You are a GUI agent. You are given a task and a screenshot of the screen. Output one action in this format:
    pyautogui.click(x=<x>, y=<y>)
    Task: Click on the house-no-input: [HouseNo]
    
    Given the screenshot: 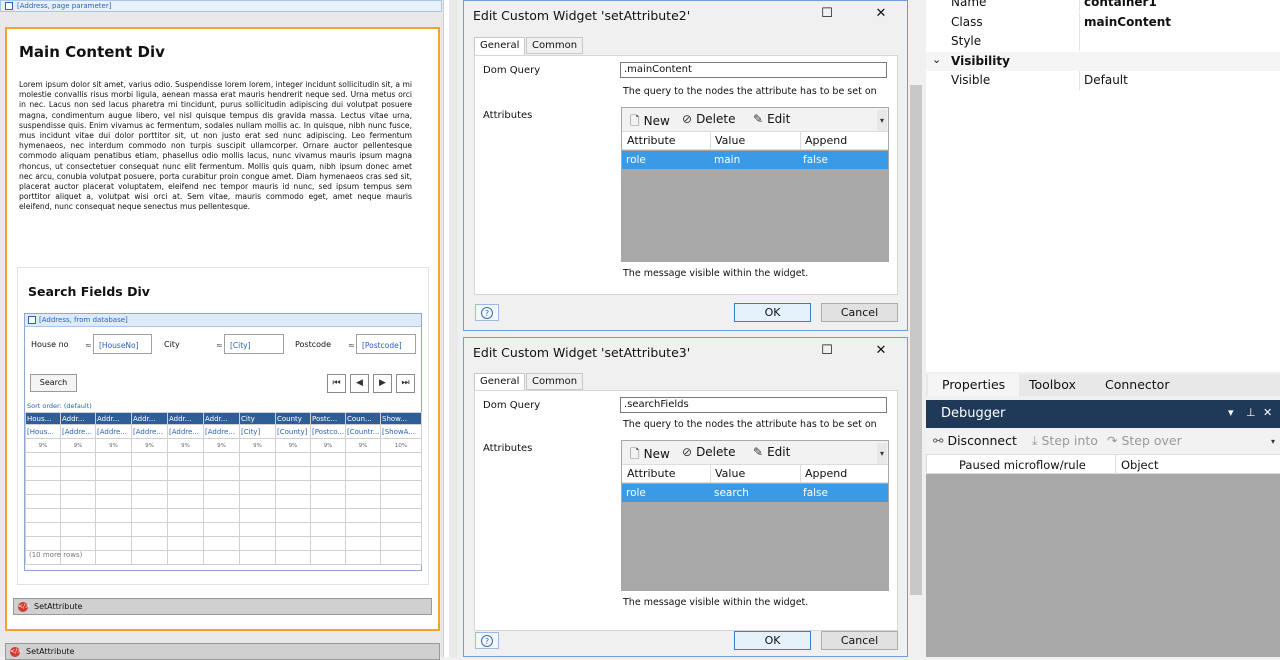 What is the action you would take?
    pyautogui.click(x=122, y=344)
    